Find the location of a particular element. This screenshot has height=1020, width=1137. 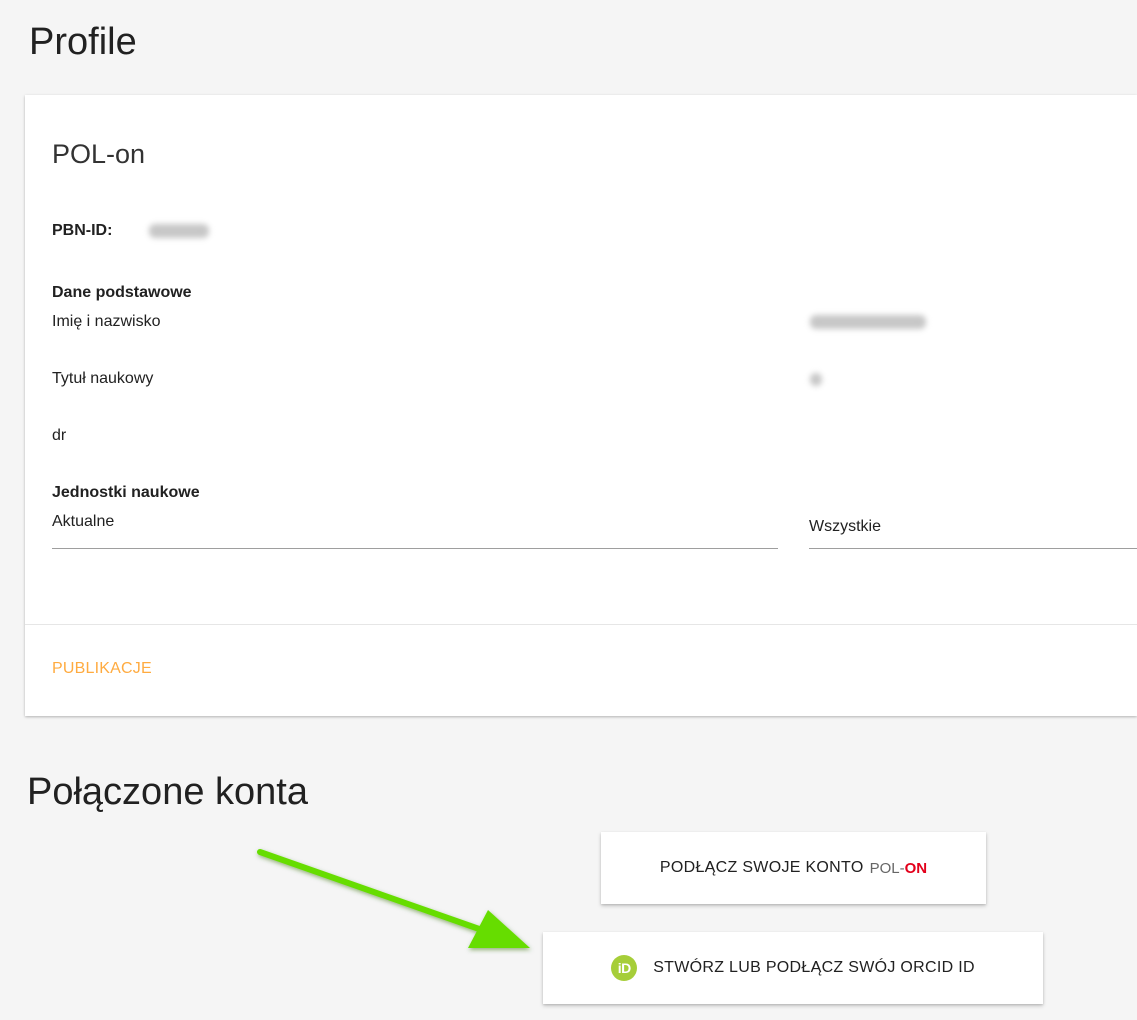

polon-logo: POL-ON is located at coordinates (899, 868).